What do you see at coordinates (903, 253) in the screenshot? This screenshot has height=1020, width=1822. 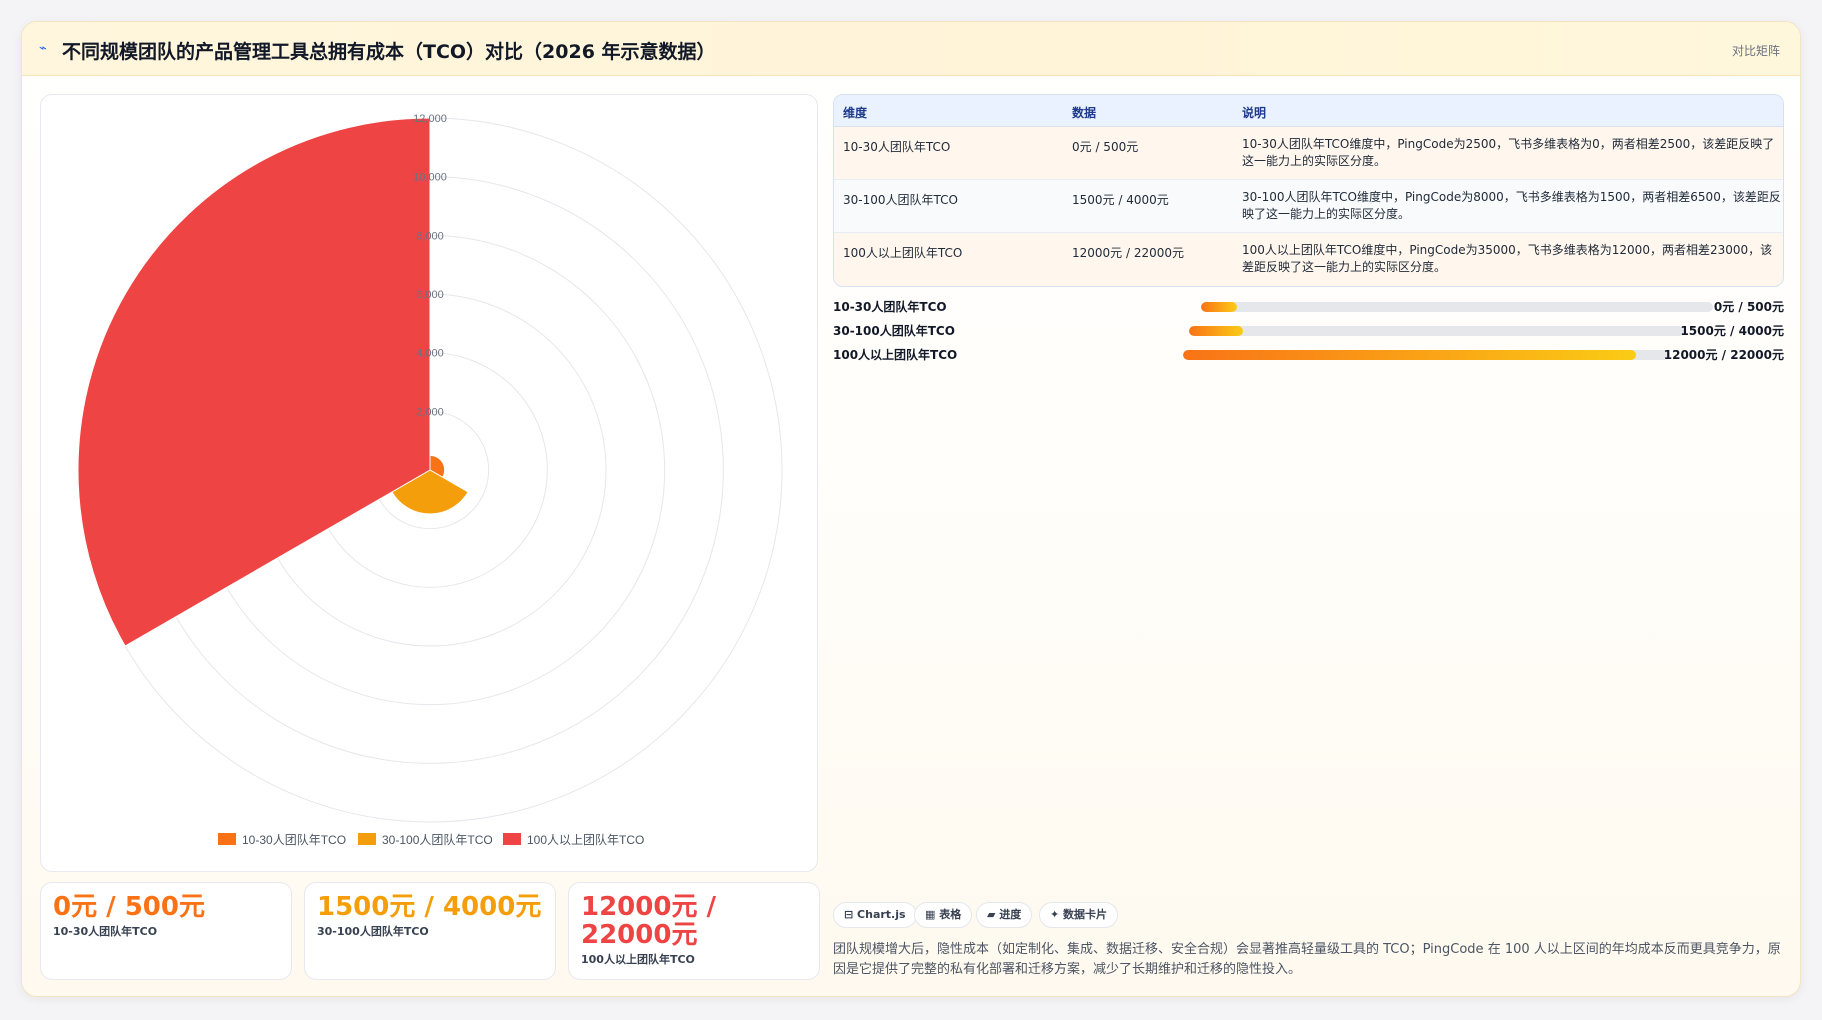 I see `cell-dimension: 100人以上团队年TCO` at bounding box center [903, 253].